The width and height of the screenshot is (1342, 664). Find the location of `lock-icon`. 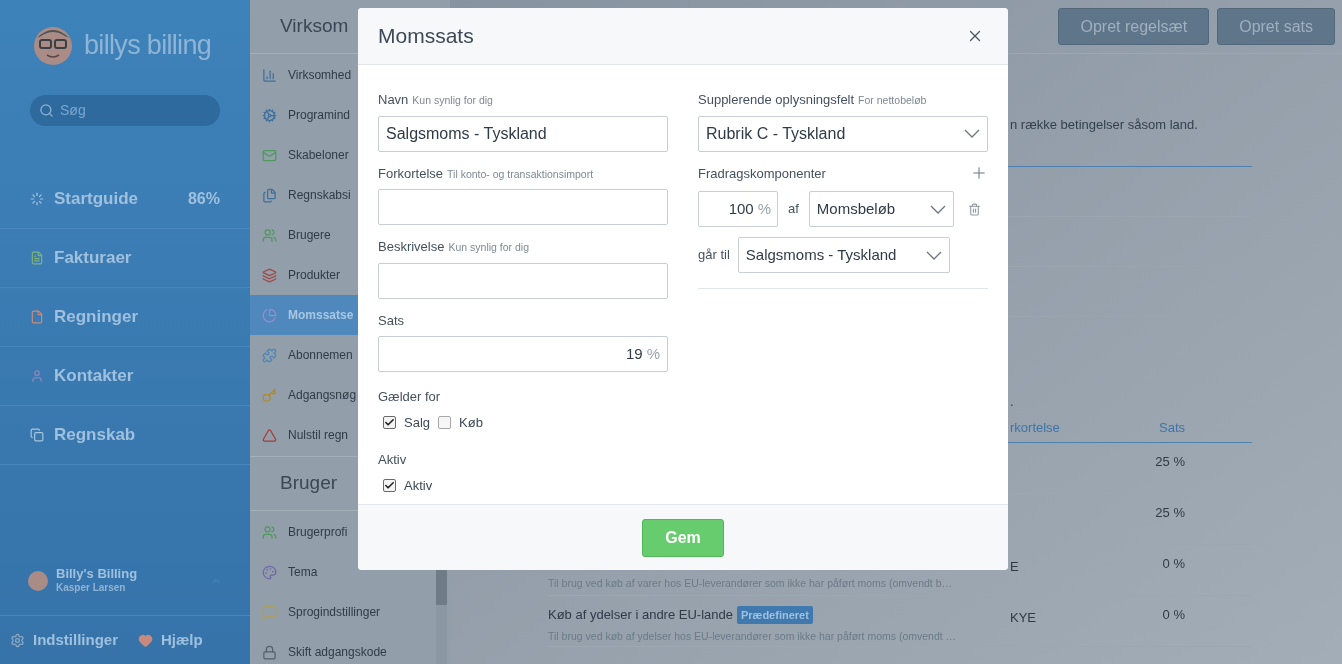

lock-icon is located at coordinates (269, 652).